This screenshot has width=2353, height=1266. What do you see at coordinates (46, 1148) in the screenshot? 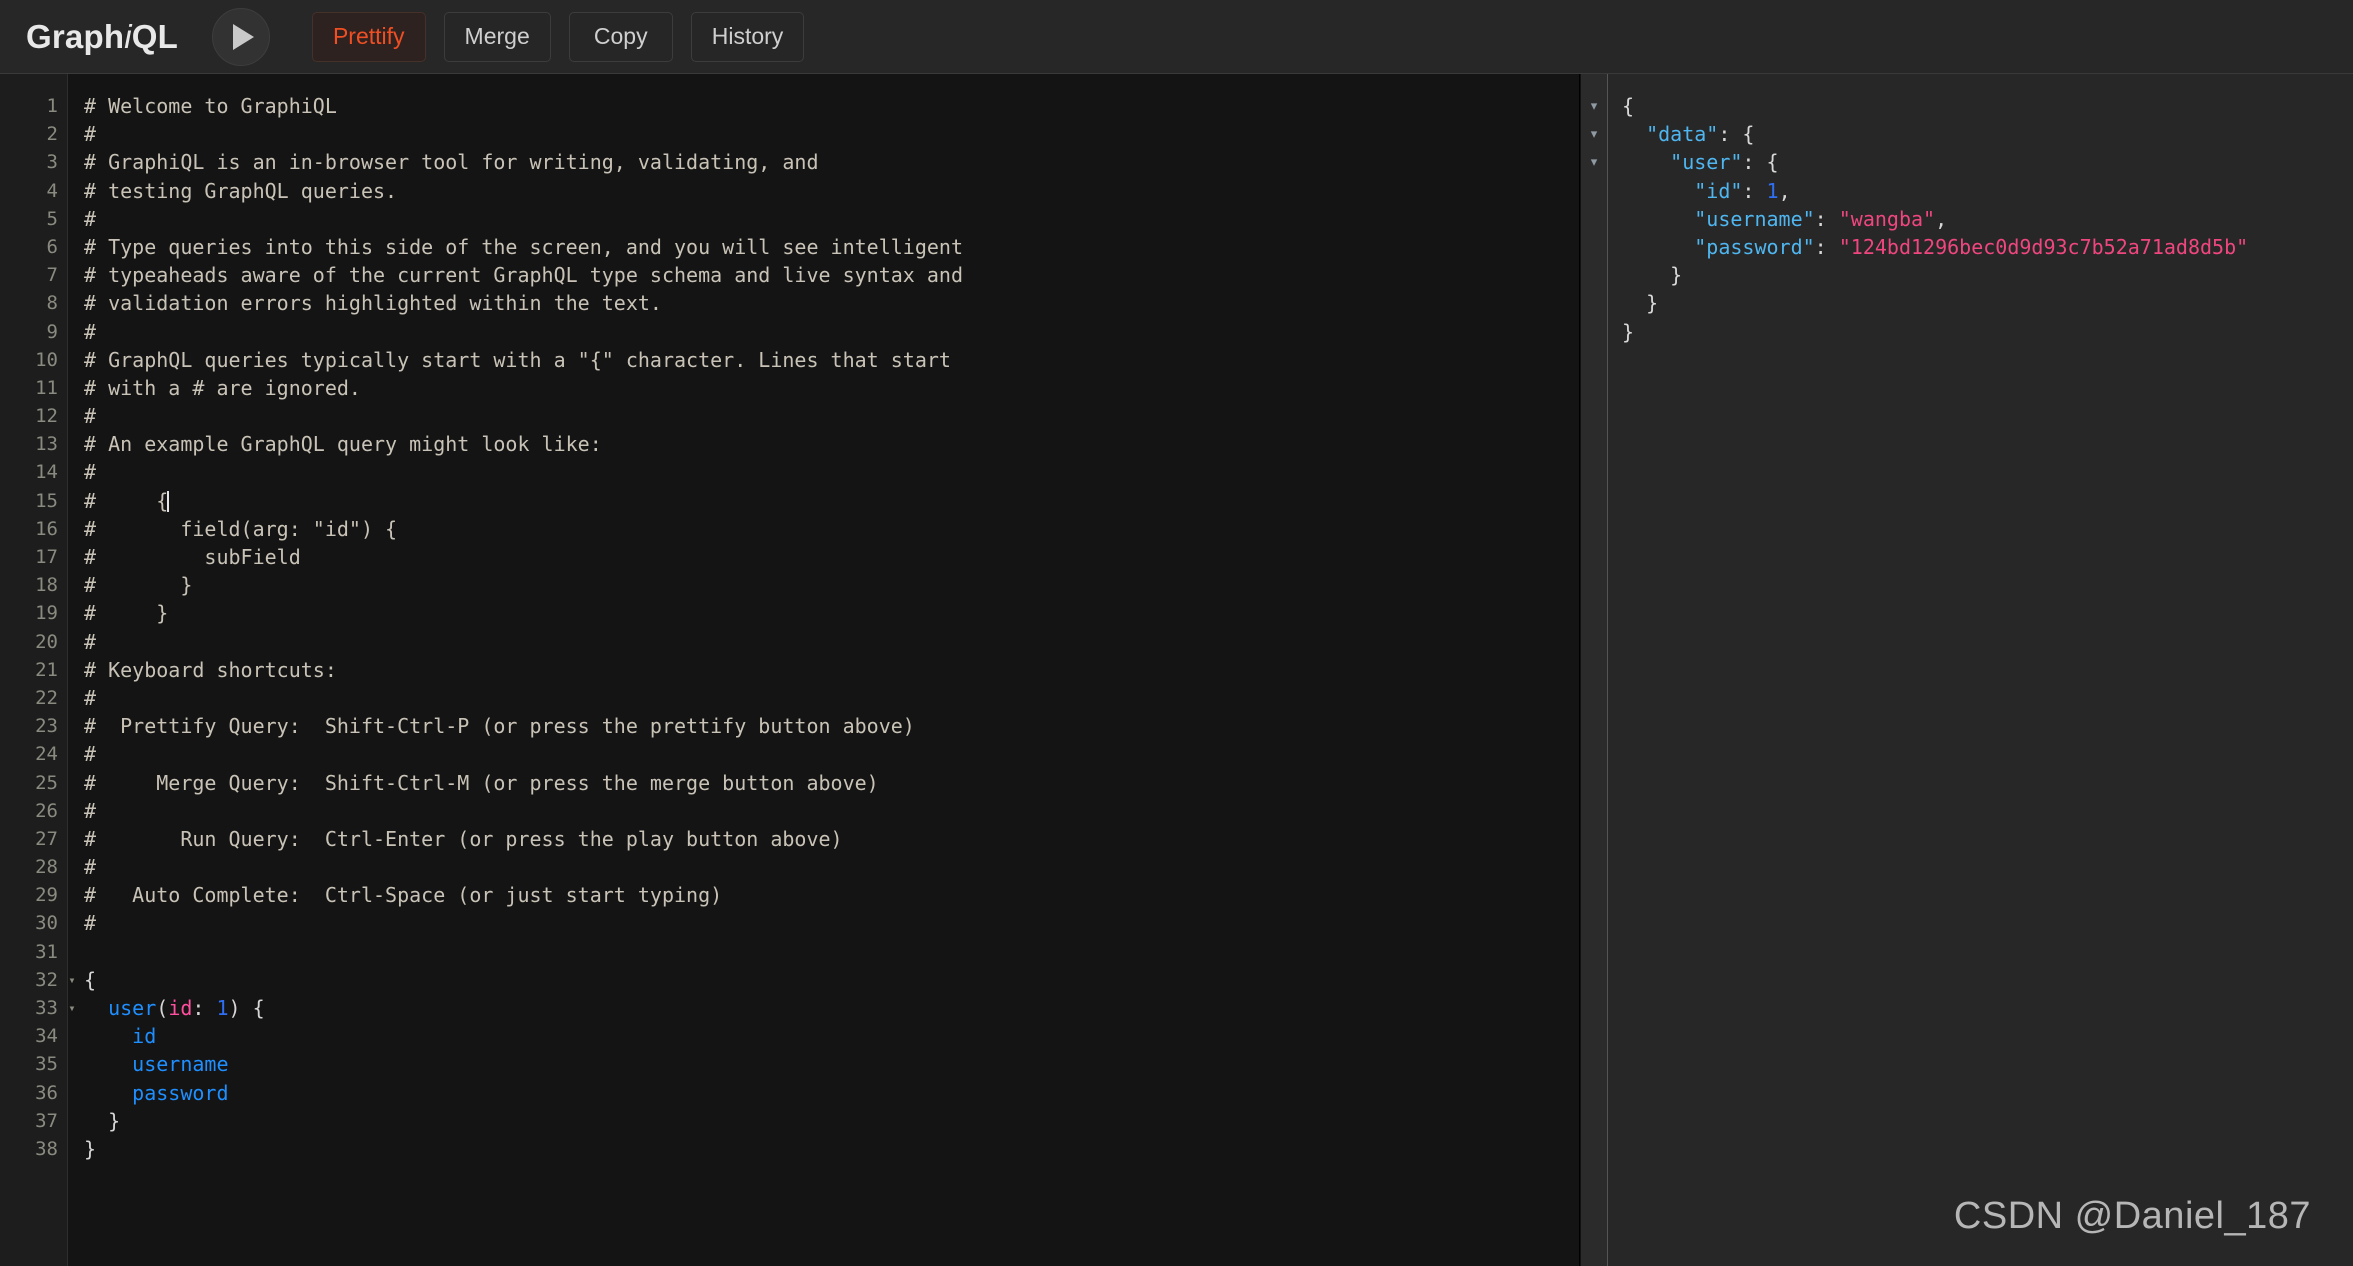
I see `line-number: 38` at bounding box center [46, 1148].